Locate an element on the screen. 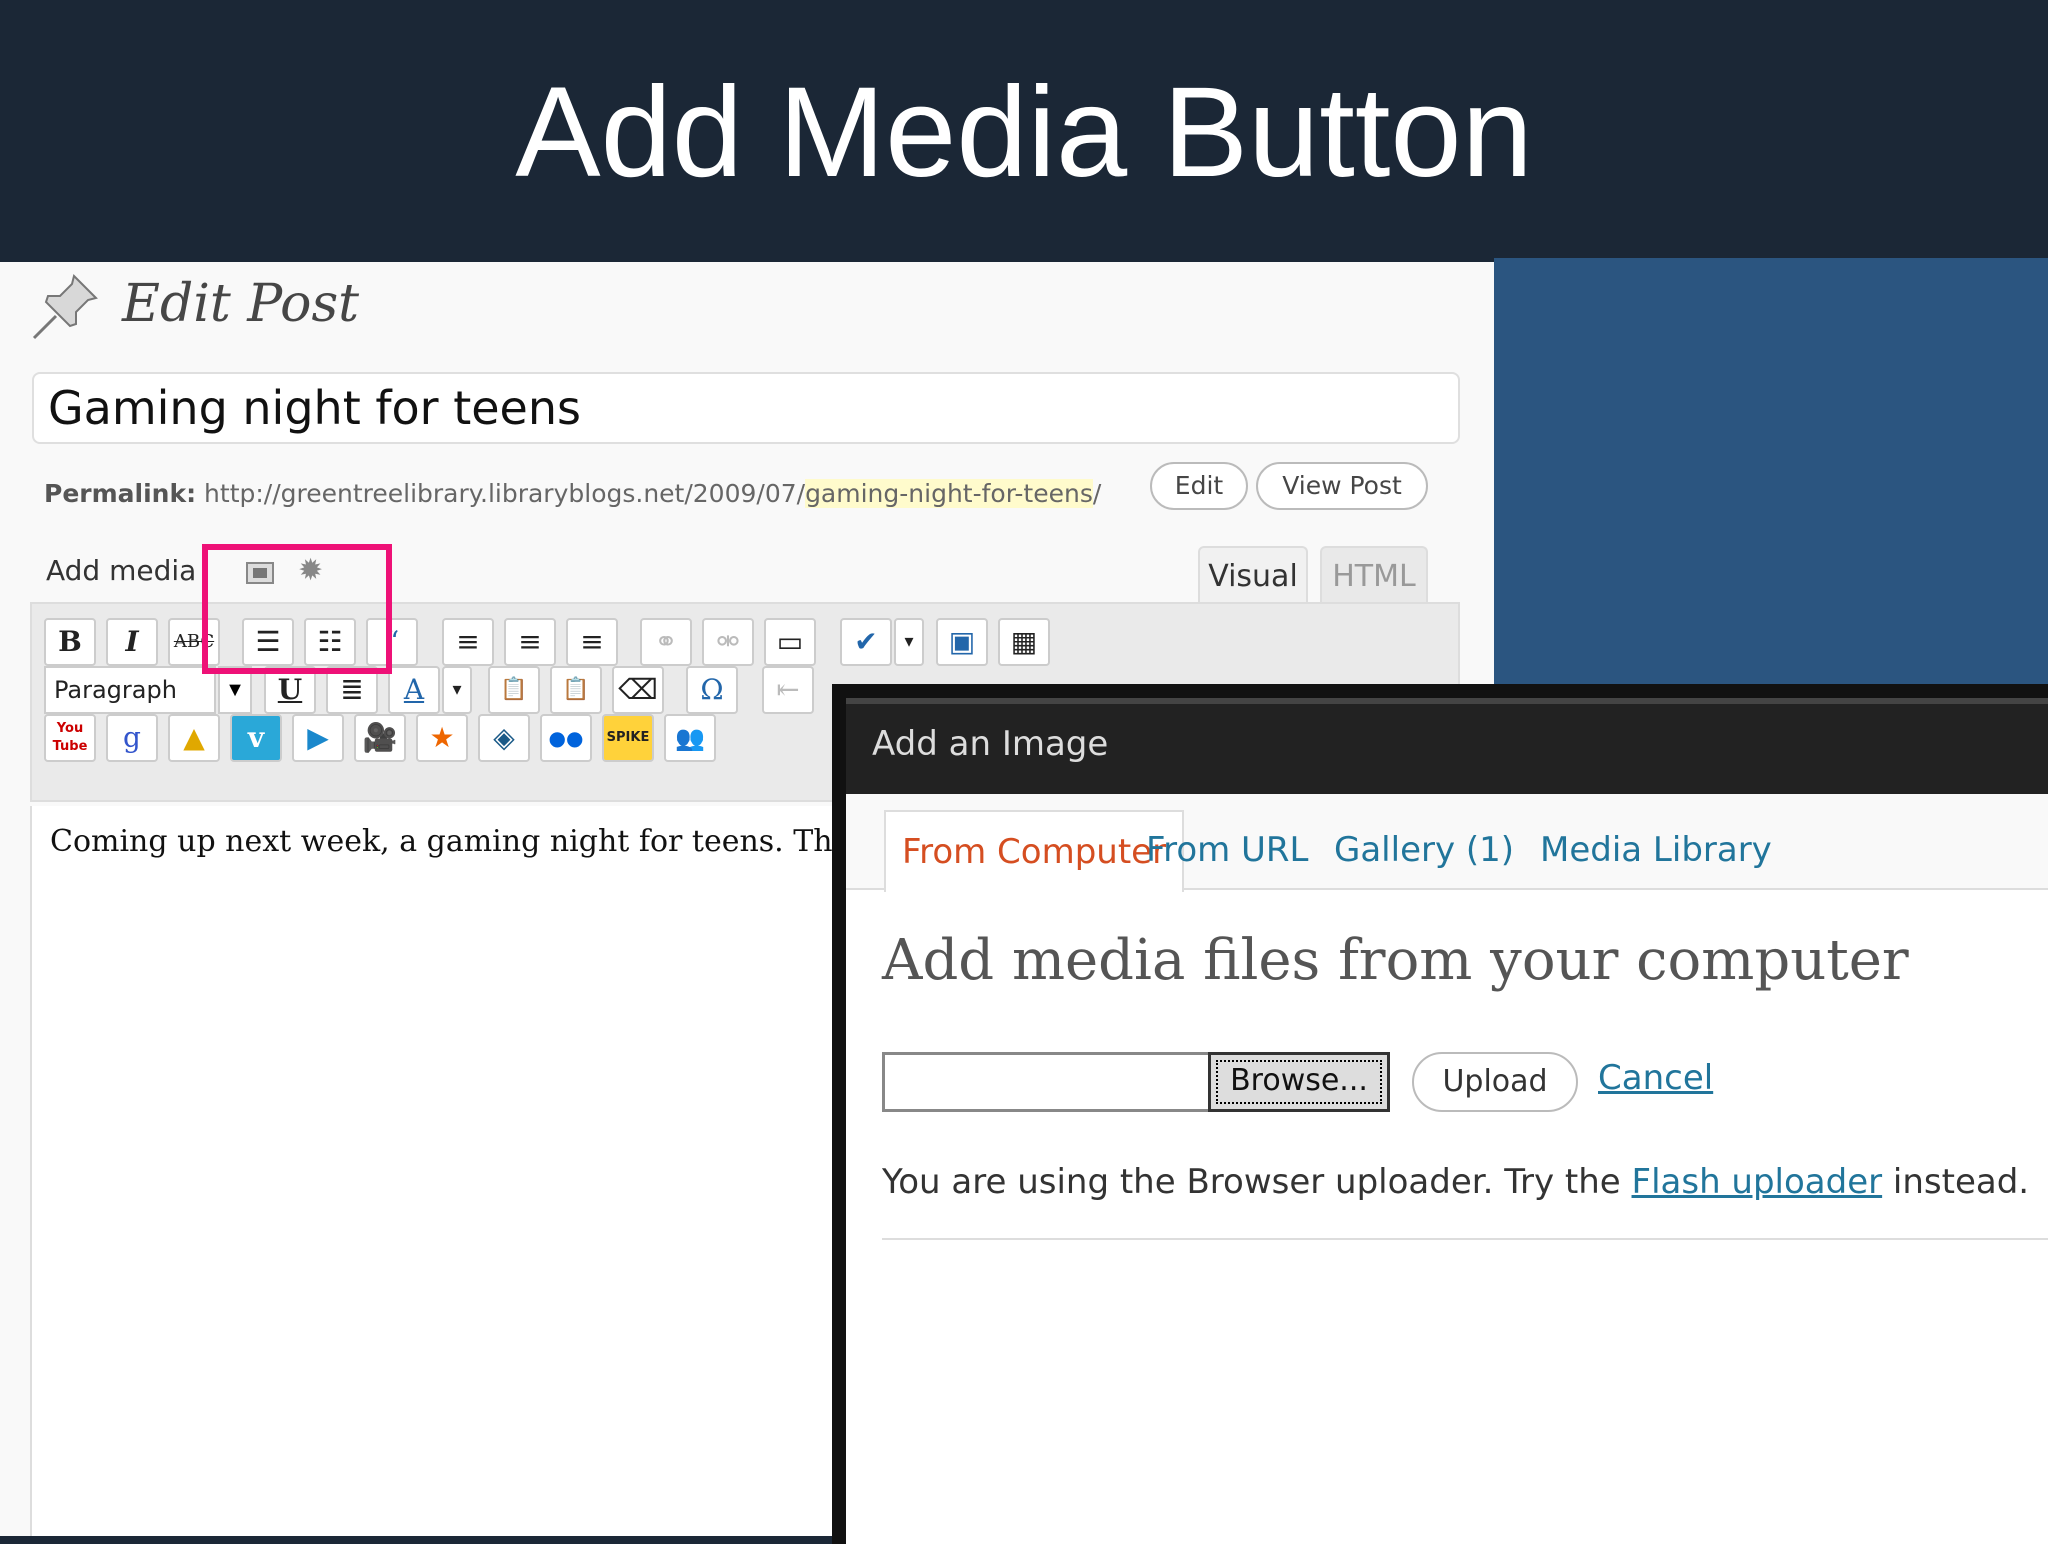  podcast-icon: ◈ is located at coordinates (504, 738).